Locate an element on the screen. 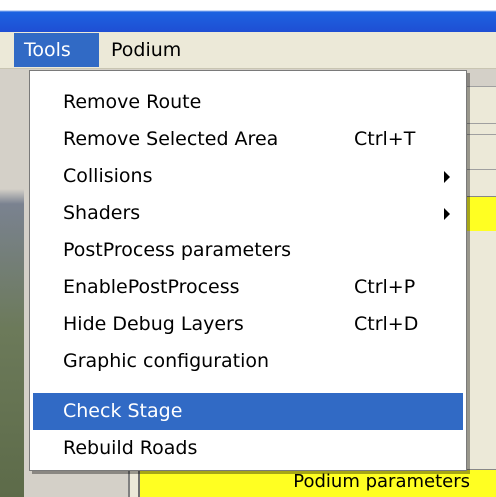 This screenshot has height=497, width=496. menu-item-graphic-configuration: Graphic configuration is located at coordinates (248, 361).